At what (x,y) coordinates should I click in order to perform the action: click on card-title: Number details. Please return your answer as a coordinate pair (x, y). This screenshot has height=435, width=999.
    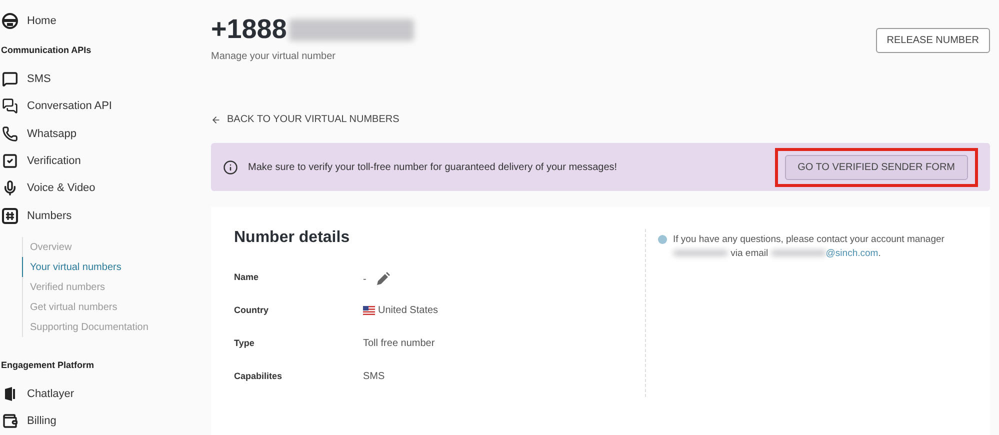
    Looking at the image, I should click on (292, 238).